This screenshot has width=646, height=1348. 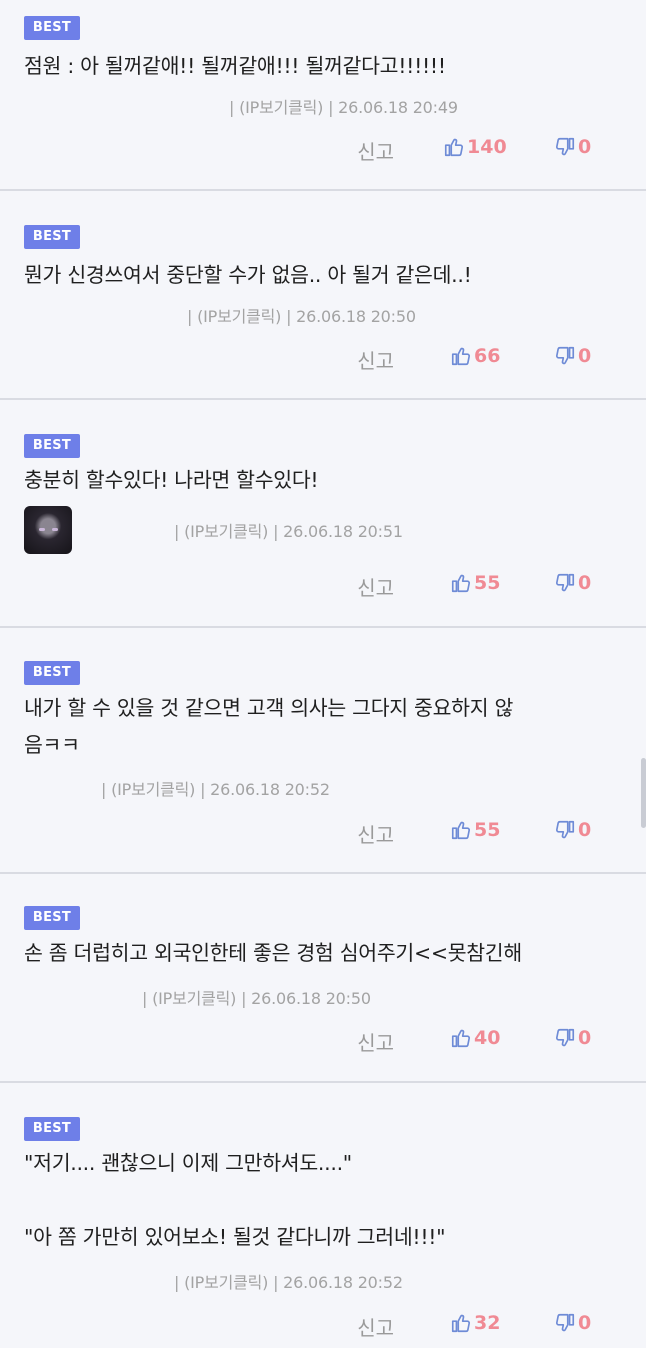 I want to click on like-count: 40, so click(x=487, y=1038).